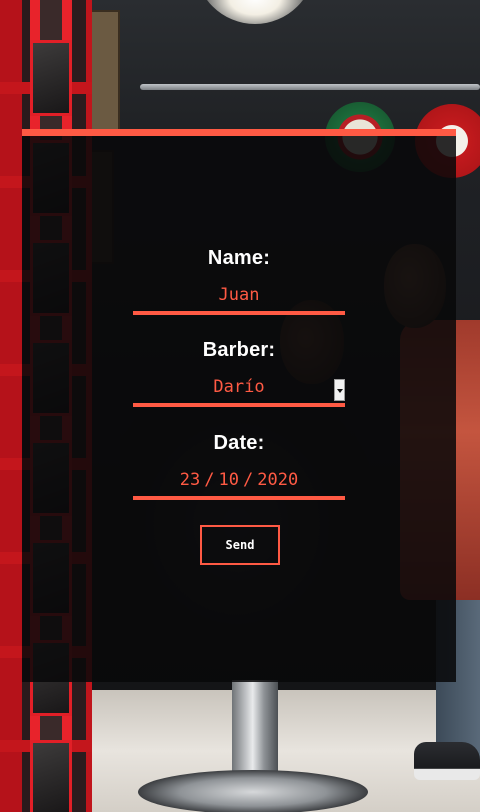 The image size is (480, 812). What do you see at coordinates (239, 387) in the screenshot?
I see `barber-selected-value: Darío` at bounding box center [239, 387].